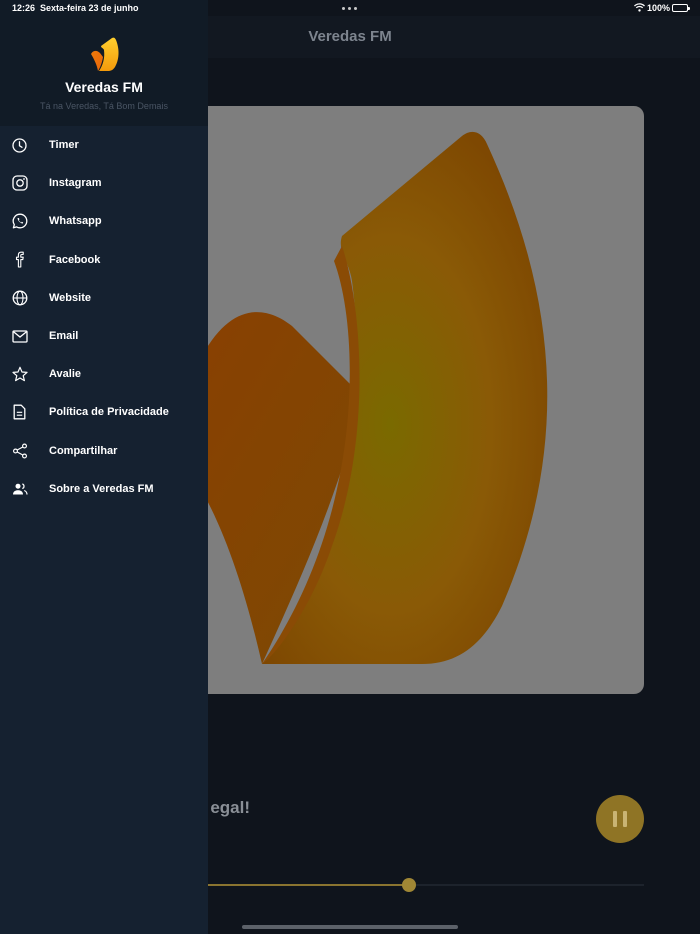  What do you see at coordinates (104, 374) in the screenshot?
I see `menu-item-avalie: Avalie` at bounding box center [104, 374].